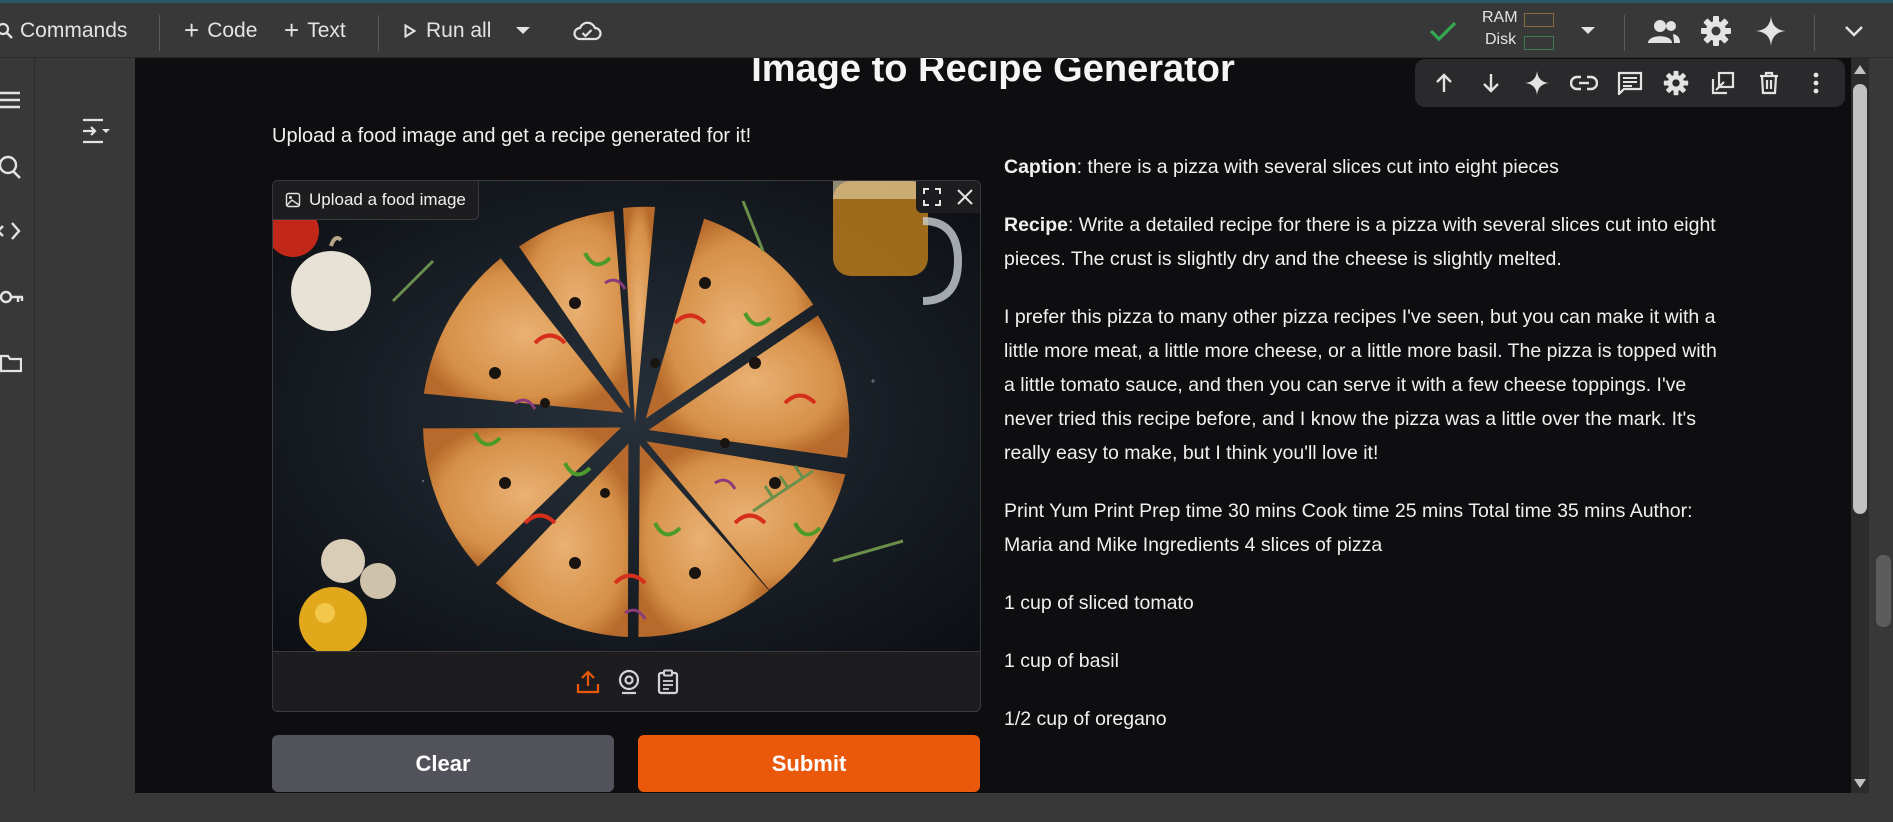  I want to click on bottom-bar, so click(946, 807).